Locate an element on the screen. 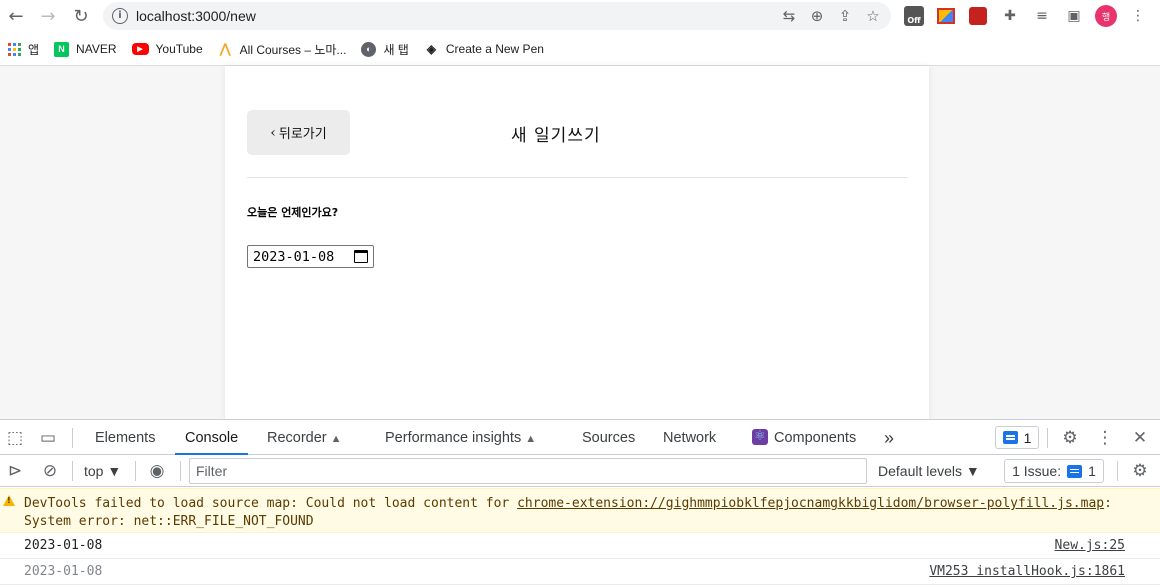 The height and width of the screenshot is (587, 1160). bookmark-youtube: ▶ YouTube is located at coordinates (167, 49).